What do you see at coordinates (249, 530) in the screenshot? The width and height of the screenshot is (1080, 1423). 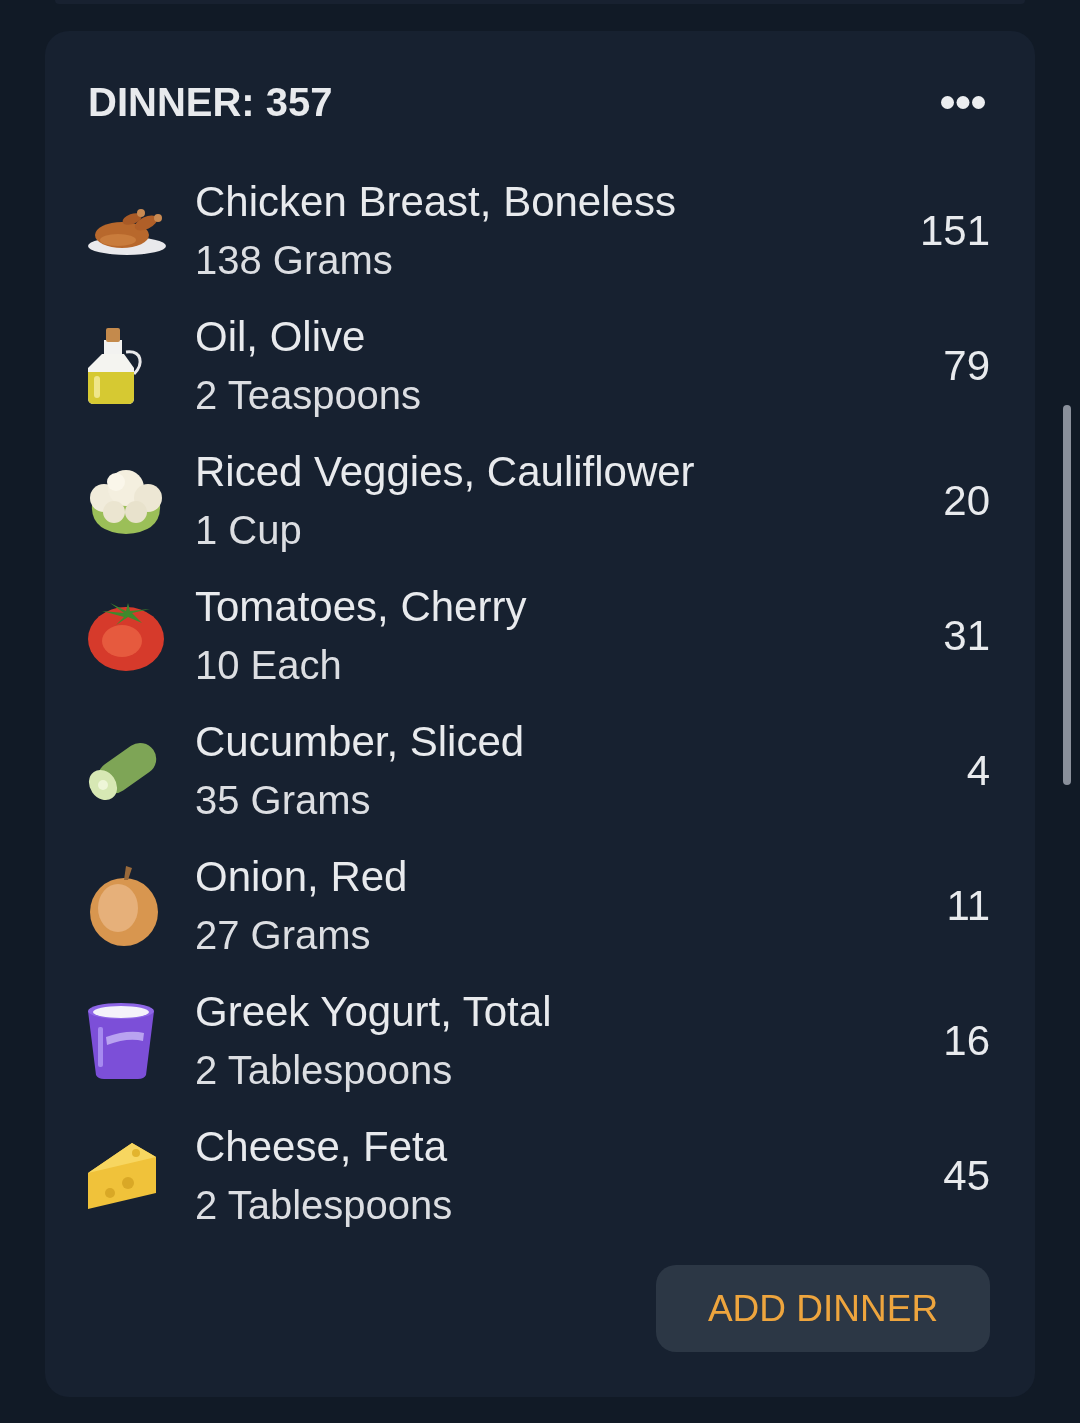 I see `food-amount: 1 Cup` at bounding box center [249, 530].